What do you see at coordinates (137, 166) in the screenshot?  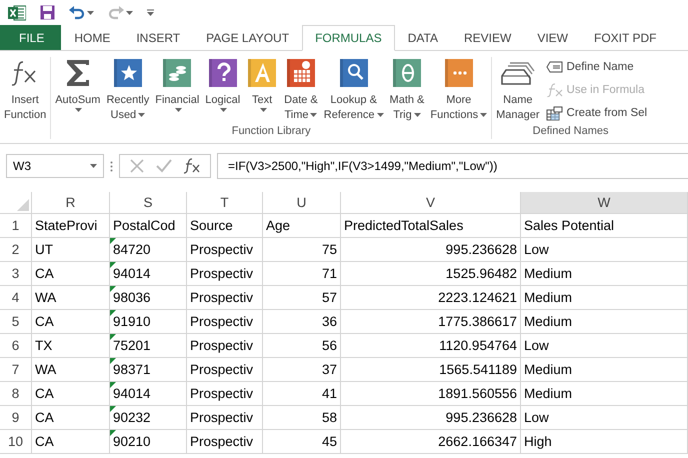 I see `cancel-icon` at bounding box center [137, 166].